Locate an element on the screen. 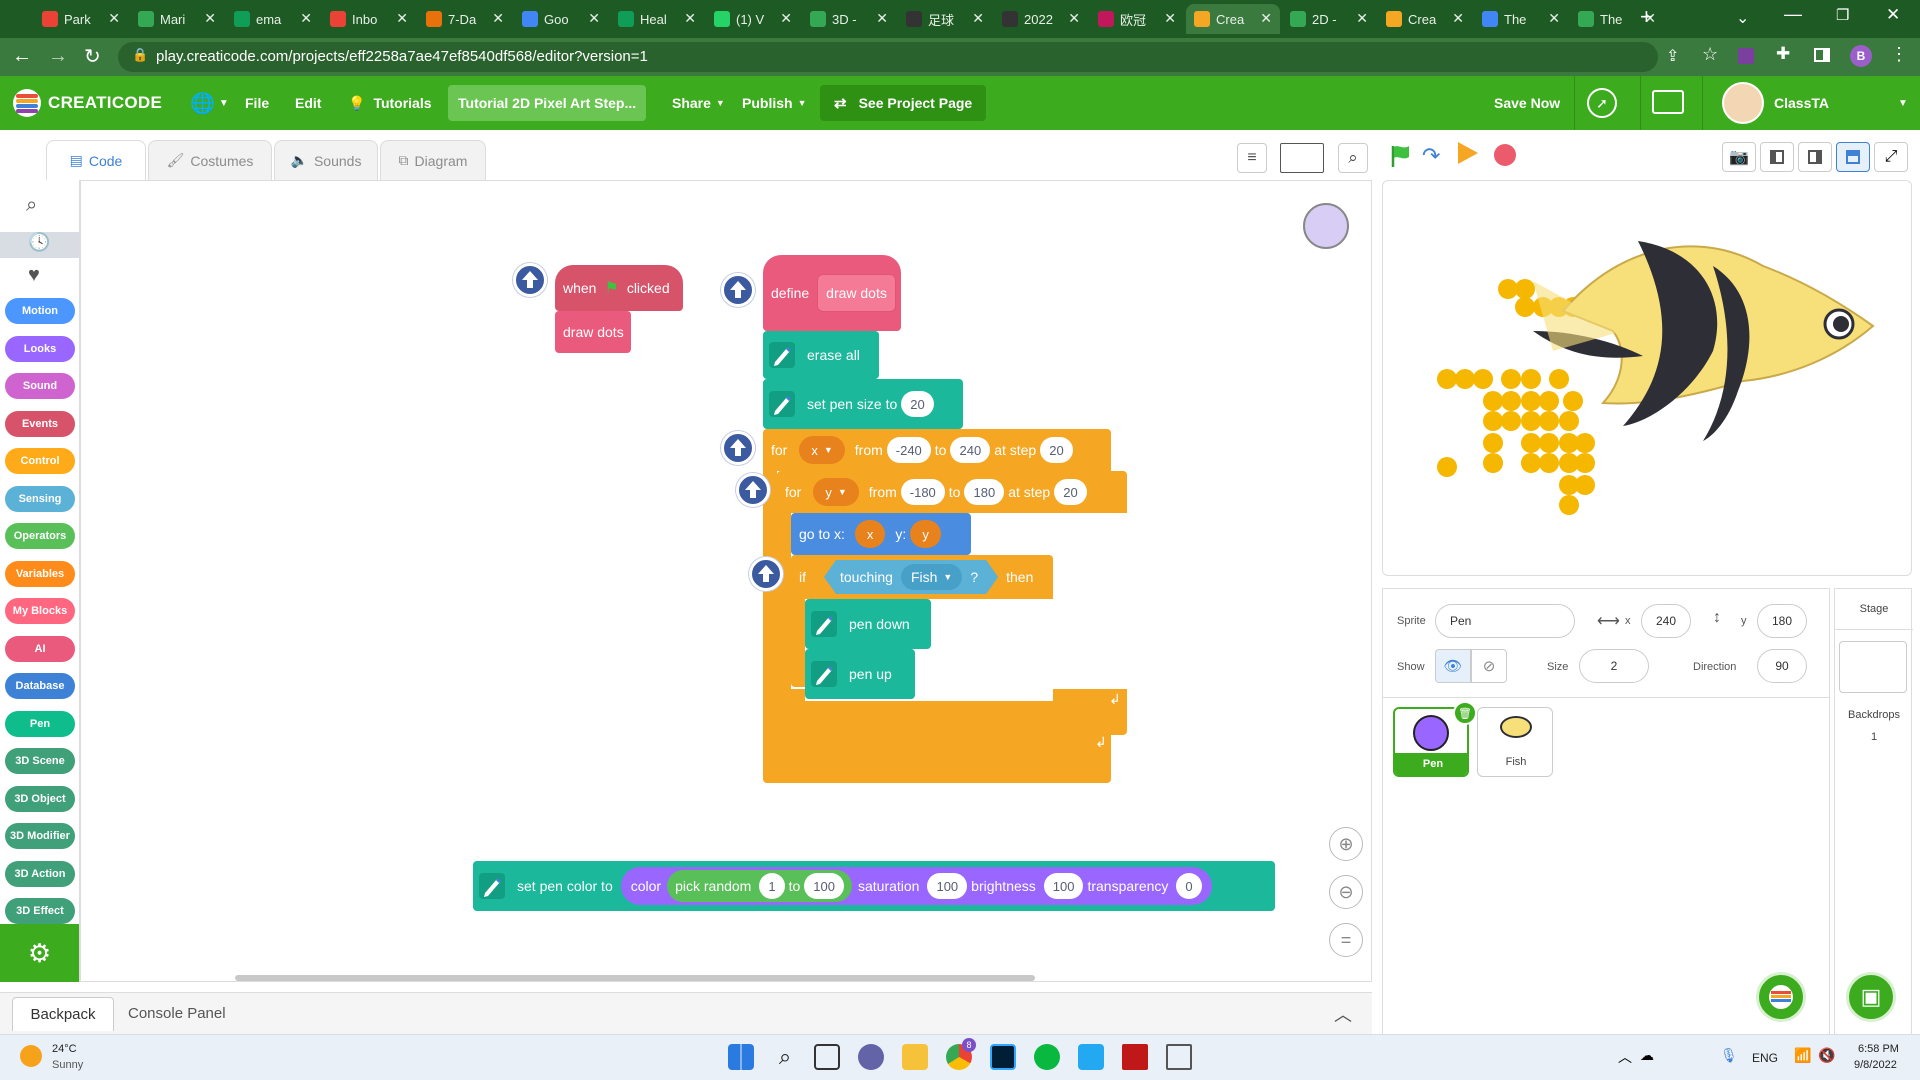  search-code-icon: ⌕ is located at coordinates (1353, 158).